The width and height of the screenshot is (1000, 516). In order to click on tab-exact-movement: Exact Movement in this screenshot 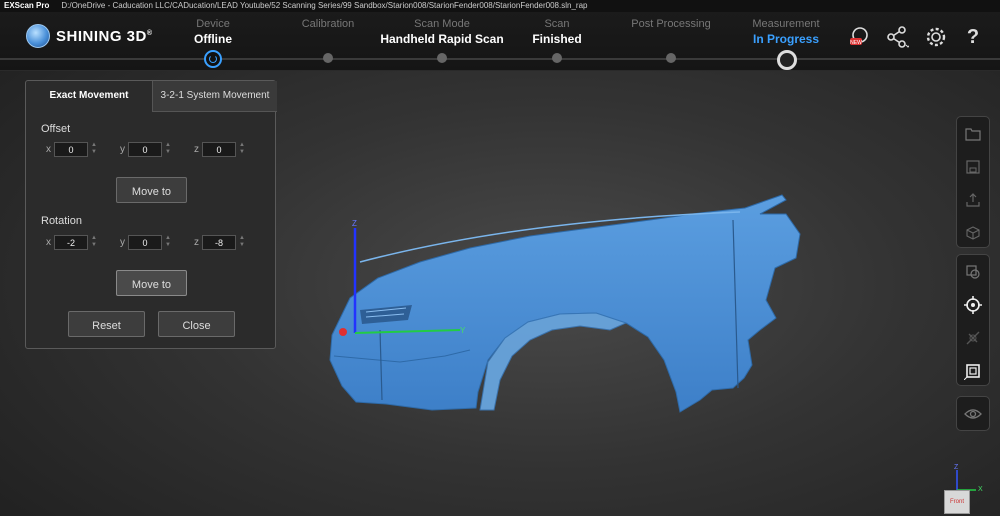, I will do `click(89, 96)`.